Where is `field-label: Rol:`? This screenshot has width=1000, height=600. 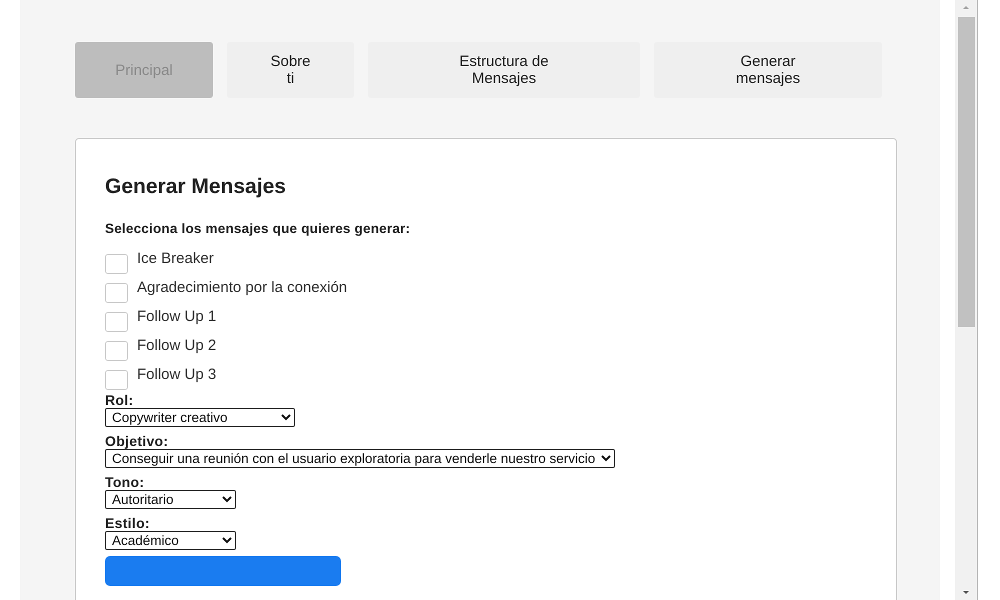
field-label: Rol: is located at coordinates (119, 400).